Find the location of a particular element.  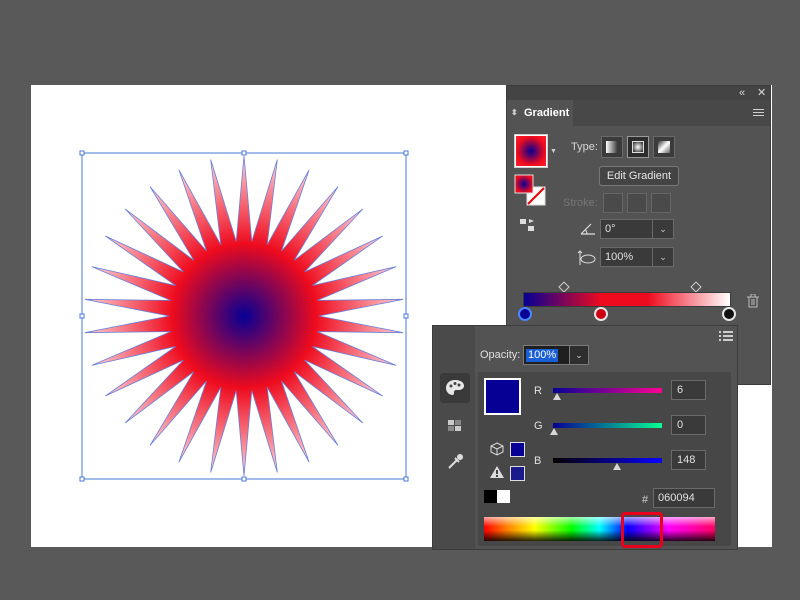

swatches-icon is located at coordinates (455, 426).